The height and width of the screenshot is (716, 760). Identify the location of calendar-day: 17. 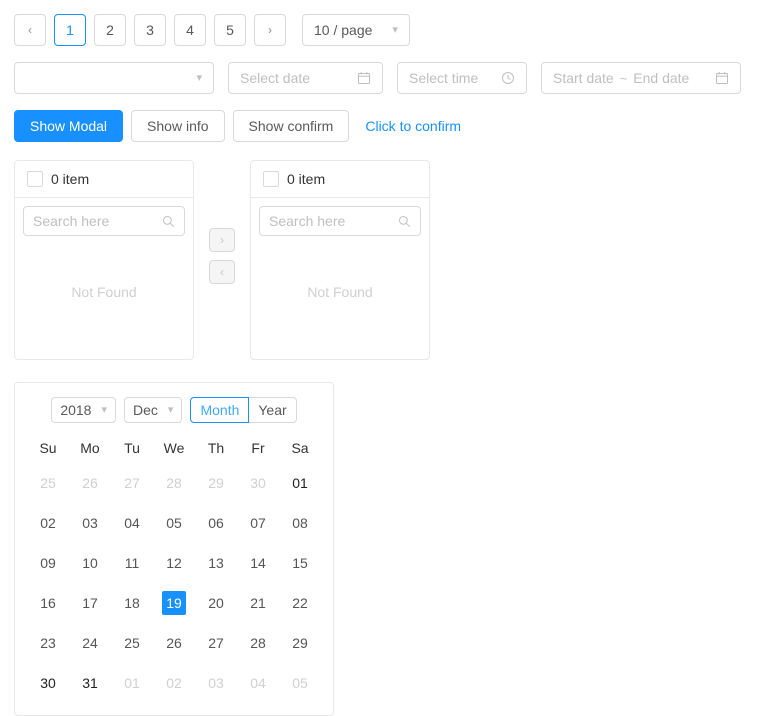
(90, 603).